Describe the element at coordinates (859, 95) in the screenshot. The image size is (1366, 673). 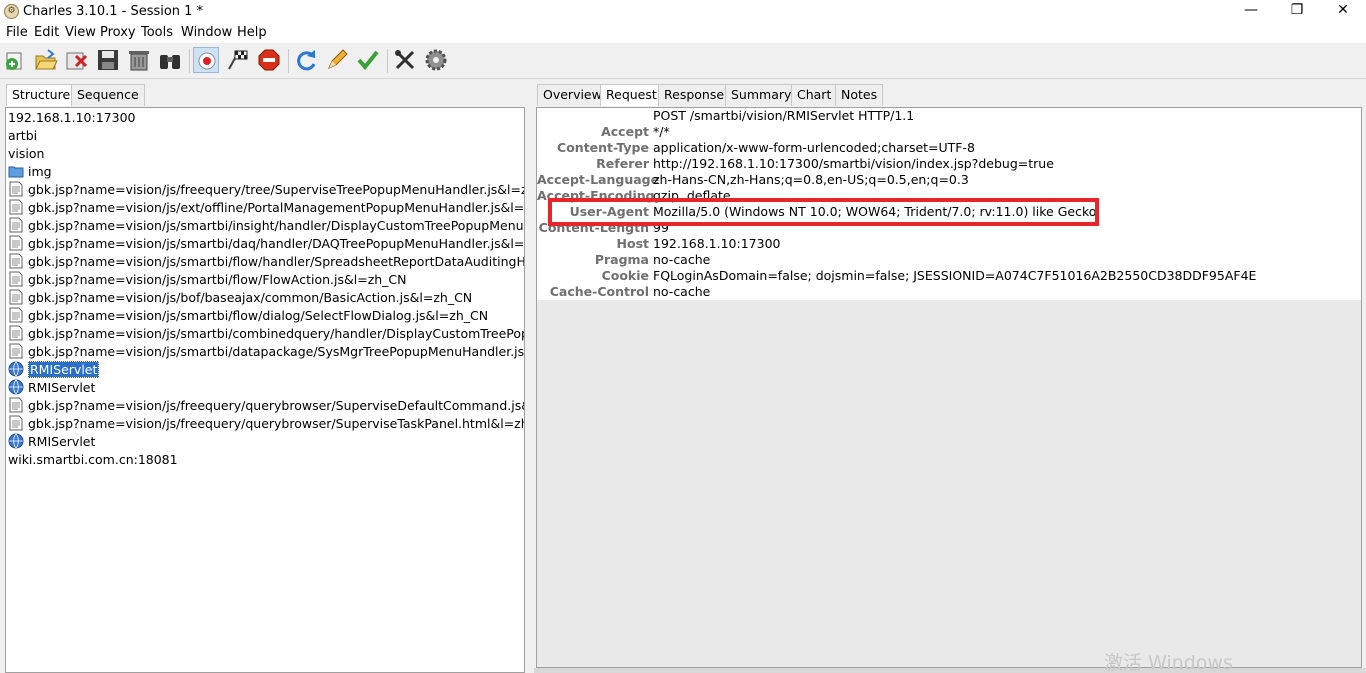
I see `tab-notes: Notes` at that location.